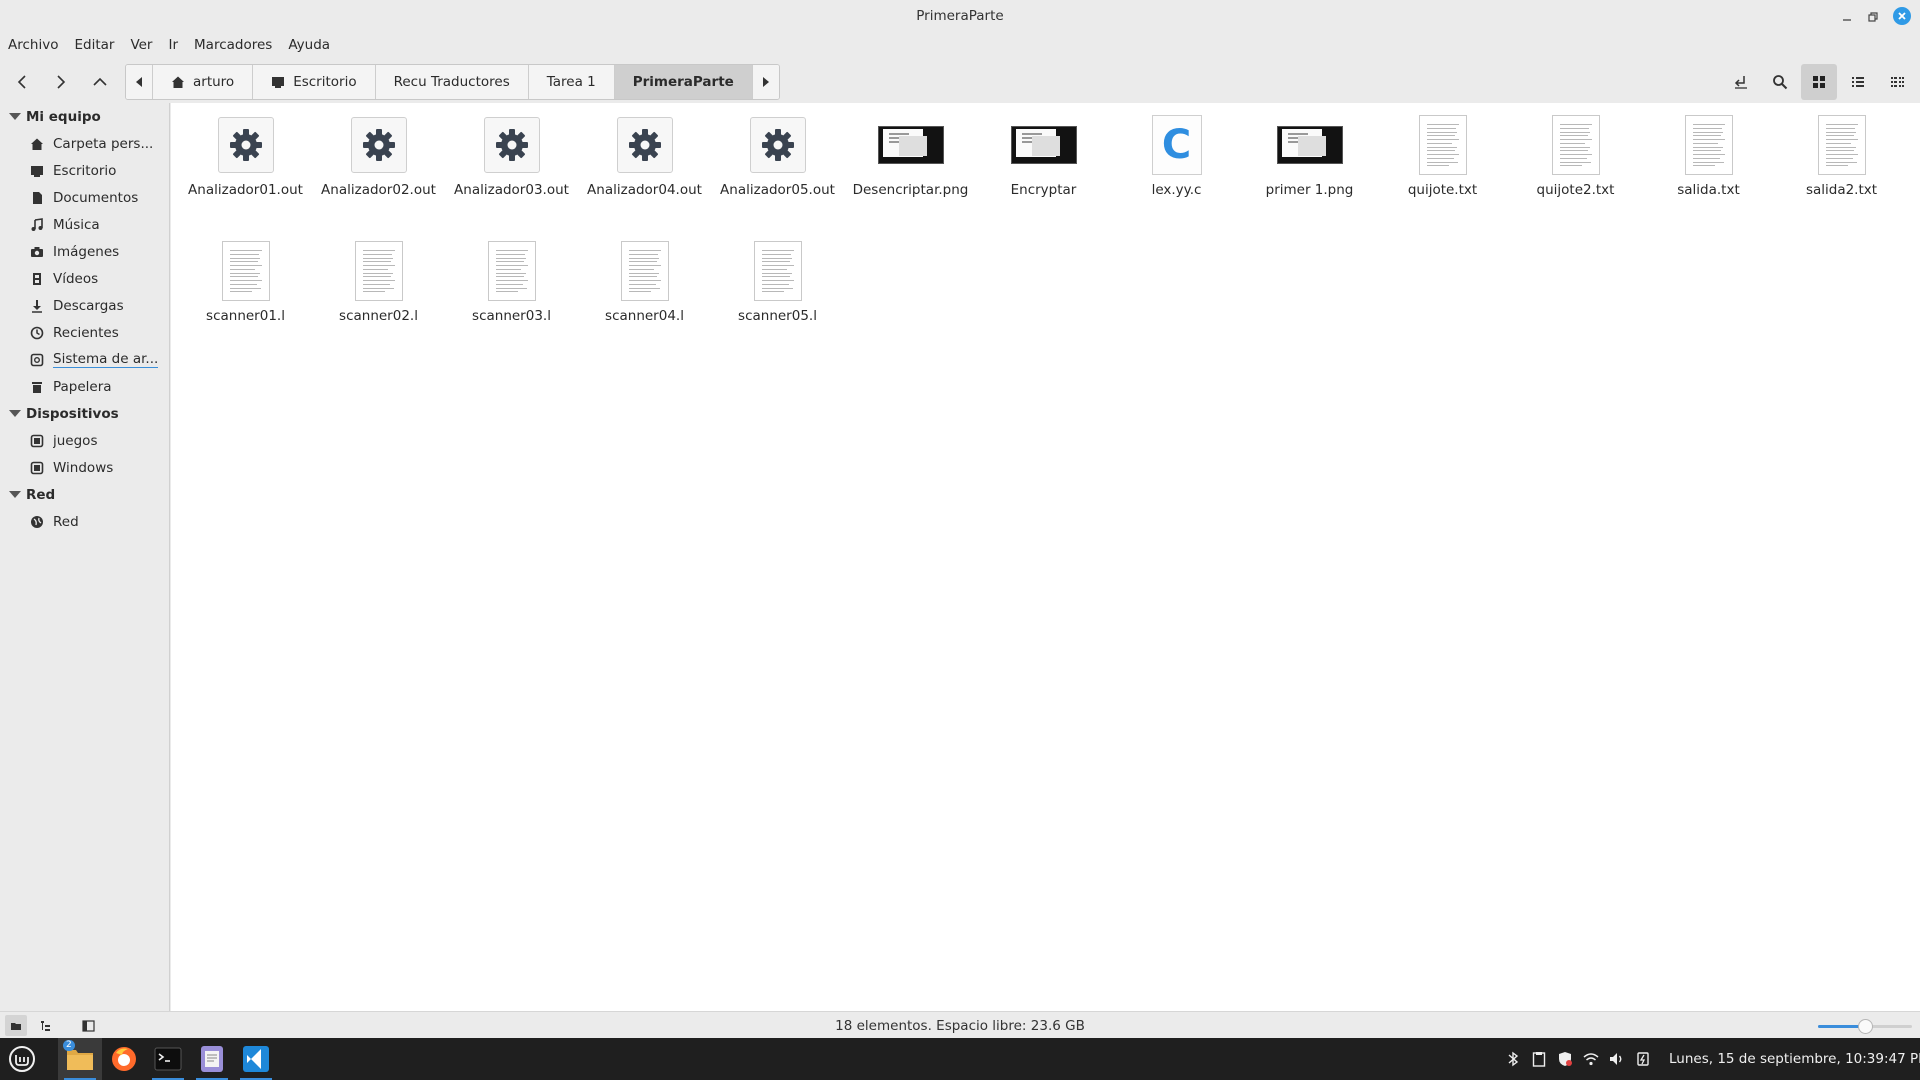 This screenshot has width=1920, height=1080. What do you see at coordinates (1513, 1059) in the screenshot?
I see `bluetooth-icon` at bounding box center [1513, 1059].